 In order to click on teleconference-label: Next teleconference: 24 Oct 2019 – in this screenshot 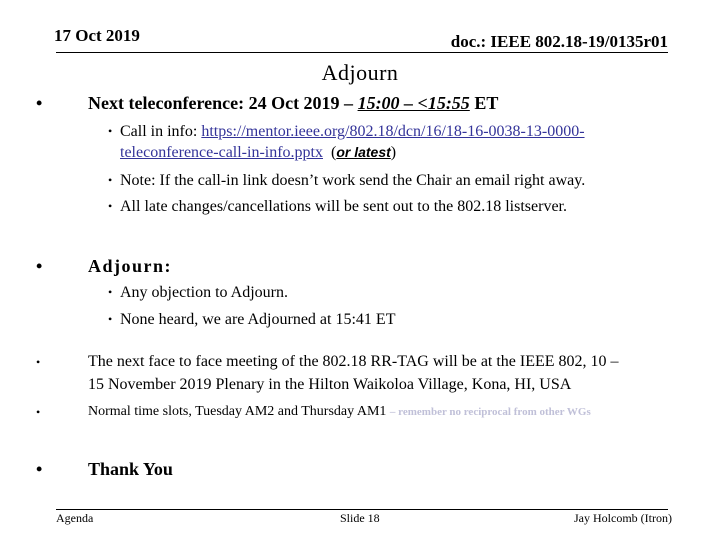, I will do `click(223, 103)`.